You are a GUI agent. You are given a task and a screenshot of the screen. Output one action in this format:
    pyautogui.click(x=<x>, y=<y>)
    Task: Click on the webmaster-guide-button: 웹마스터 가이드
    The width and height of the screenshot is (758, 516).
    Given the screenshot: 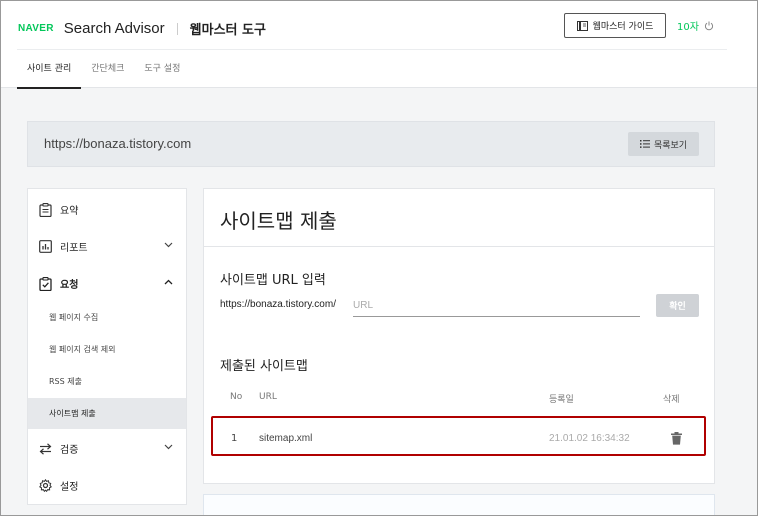 What is the action you would take?
    pyautogui.click(x=615, y=25)
    